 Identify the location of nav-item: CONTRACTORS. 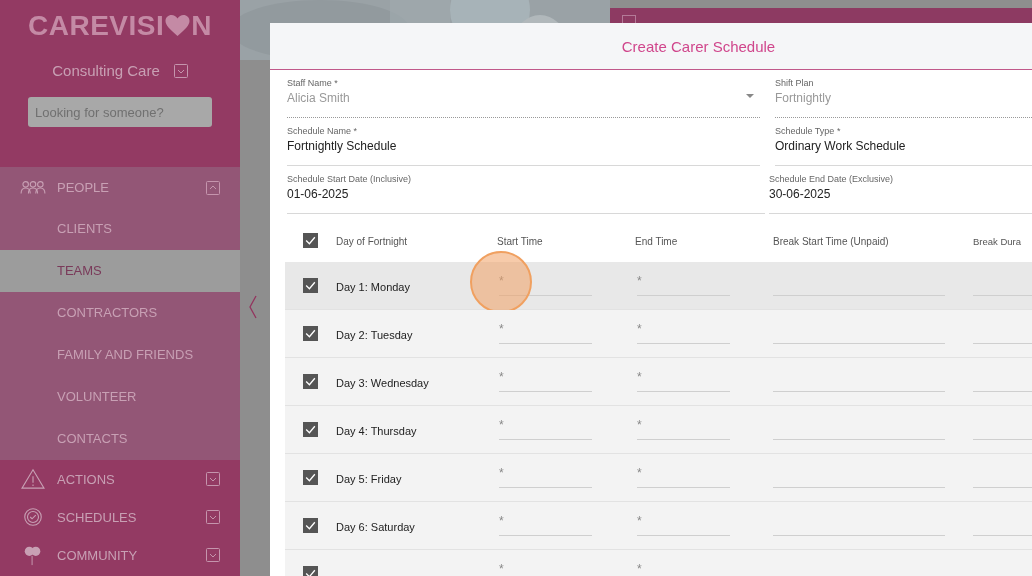
(120, 313).